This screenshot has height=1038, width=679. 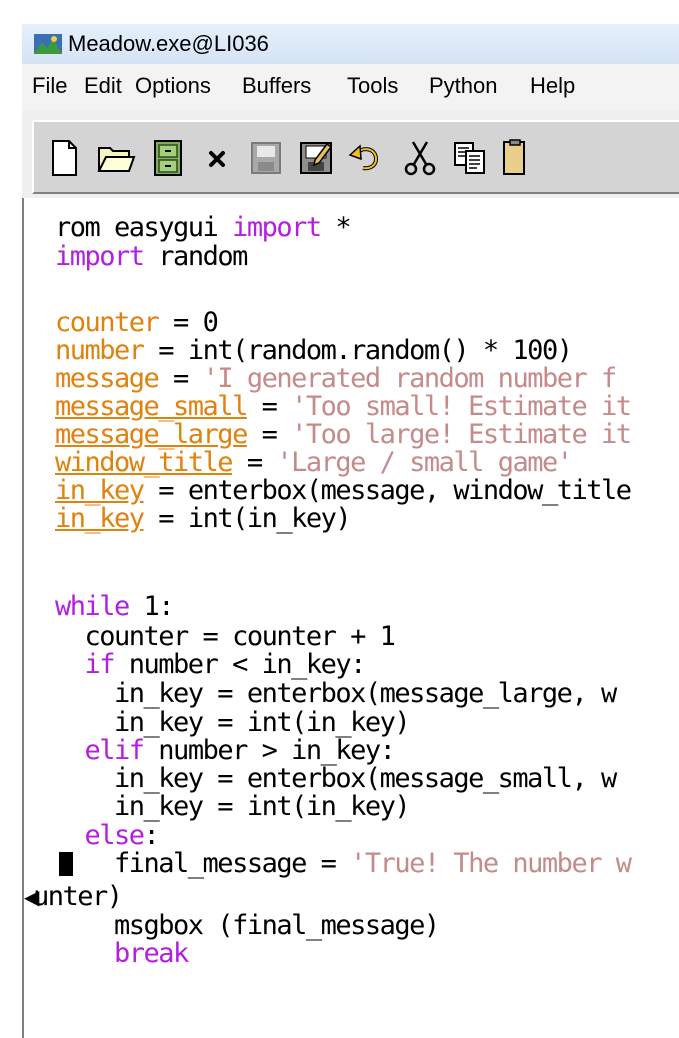 I want to click on code-token: elif, so click(x=115, y=750).